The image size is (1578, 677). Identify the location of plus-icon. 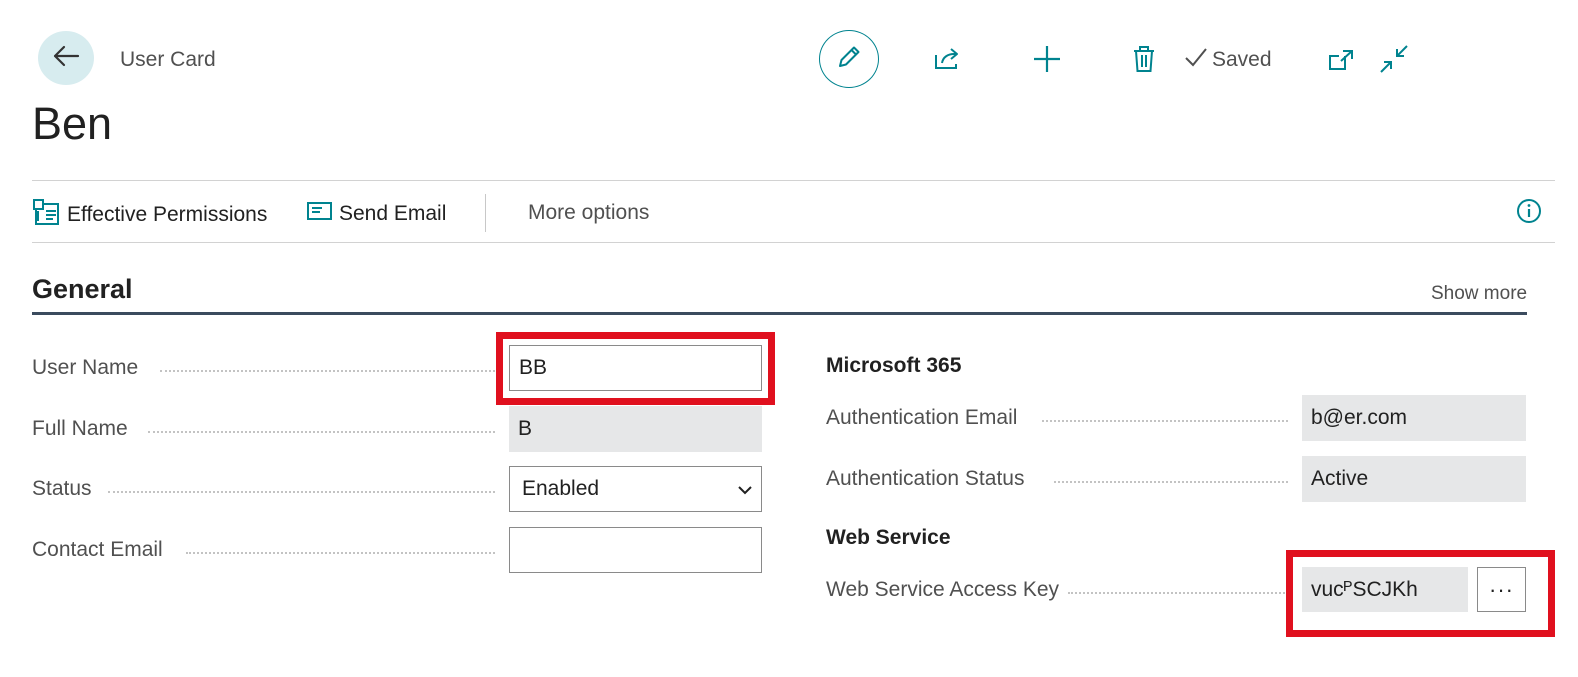
(1047, 61).